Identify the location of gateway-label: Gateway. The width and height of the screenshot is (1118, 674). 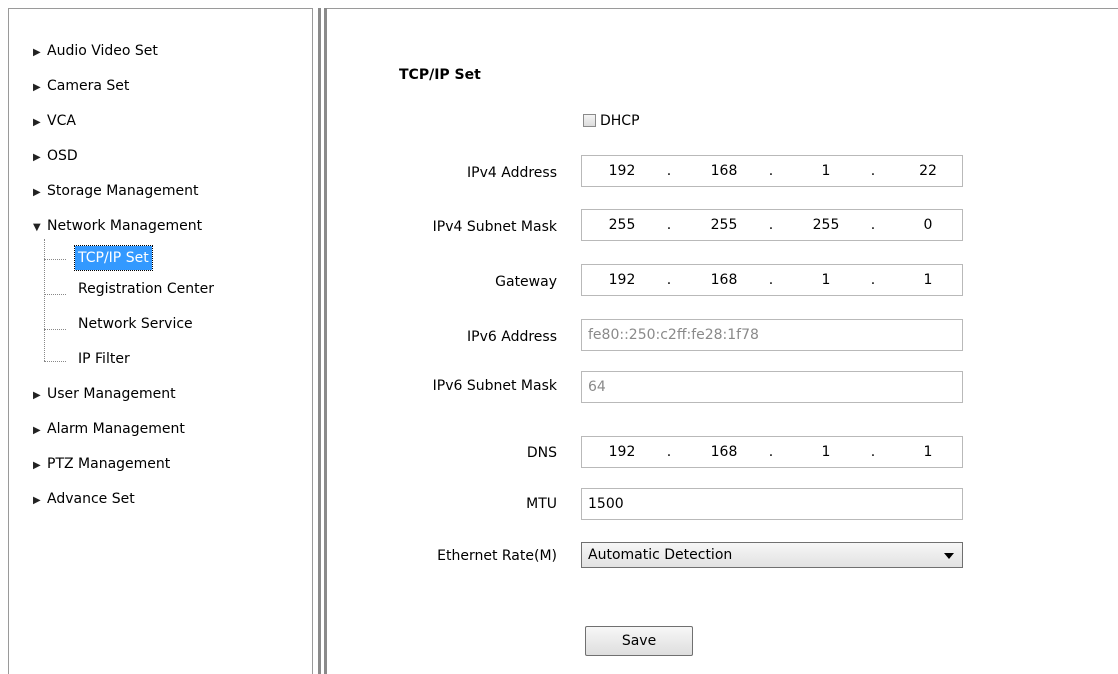
(526, 282).